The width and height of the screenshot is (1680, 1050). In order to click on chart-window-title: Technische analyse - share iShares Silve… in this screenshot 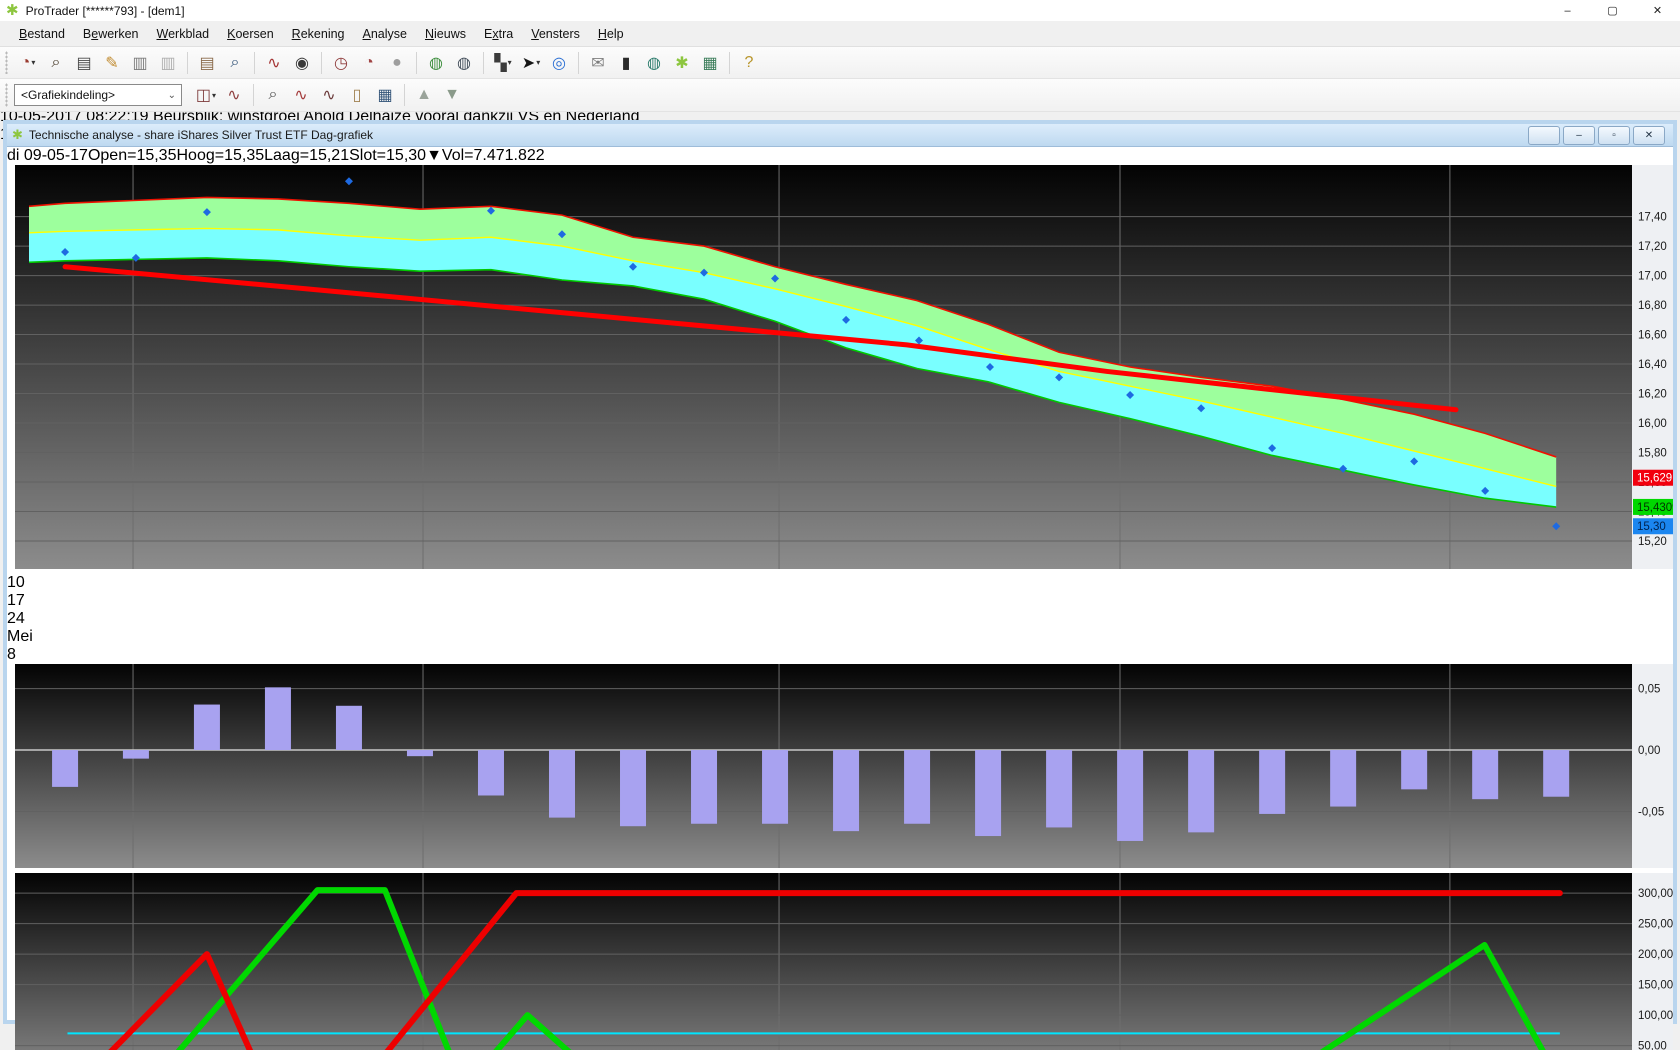, I will do `click(201, 135)`.